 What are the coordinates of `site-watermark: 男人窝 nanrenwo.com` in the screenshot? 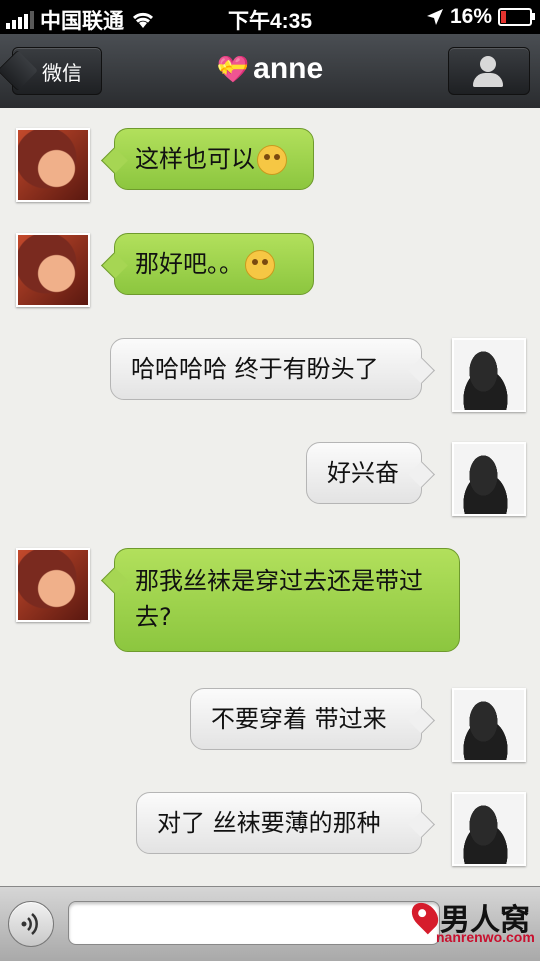 It's located at (470, 923).